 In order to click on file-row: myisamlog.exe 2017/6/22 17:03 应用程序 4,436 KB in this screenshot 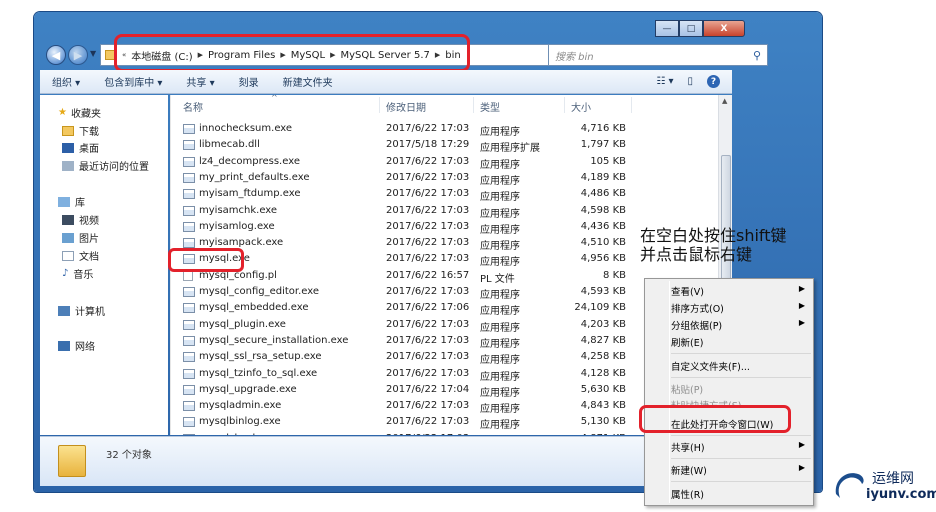, I will do `click(444, 227)`.